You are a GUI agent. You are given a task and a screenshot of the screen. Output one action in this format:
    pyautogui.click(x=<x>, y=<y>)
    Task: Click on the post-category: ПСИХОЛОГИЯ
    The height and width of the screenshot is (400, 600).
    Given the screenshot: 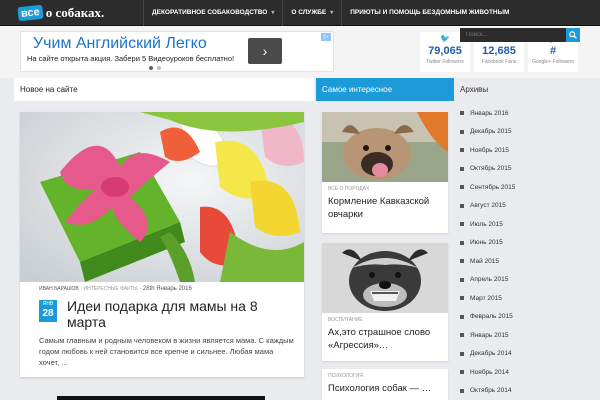 What is the action you would take?
    pyautogui.click(x=385, y=374)
    